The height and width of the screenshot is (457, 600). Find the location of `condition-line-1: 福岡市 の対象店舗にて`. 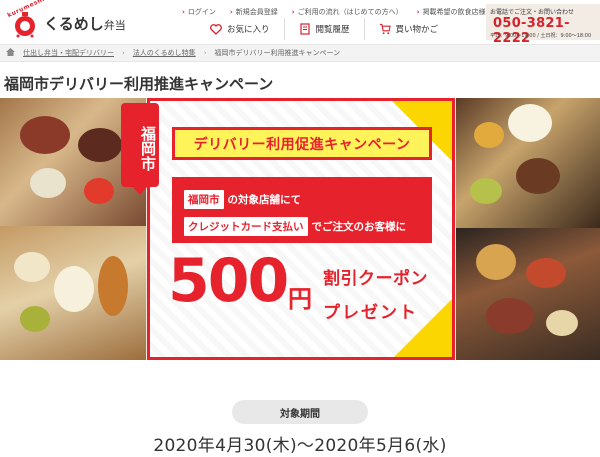

condition-line-1: 福岡市 の対象店舗にて is located at coordinates (242, 199).